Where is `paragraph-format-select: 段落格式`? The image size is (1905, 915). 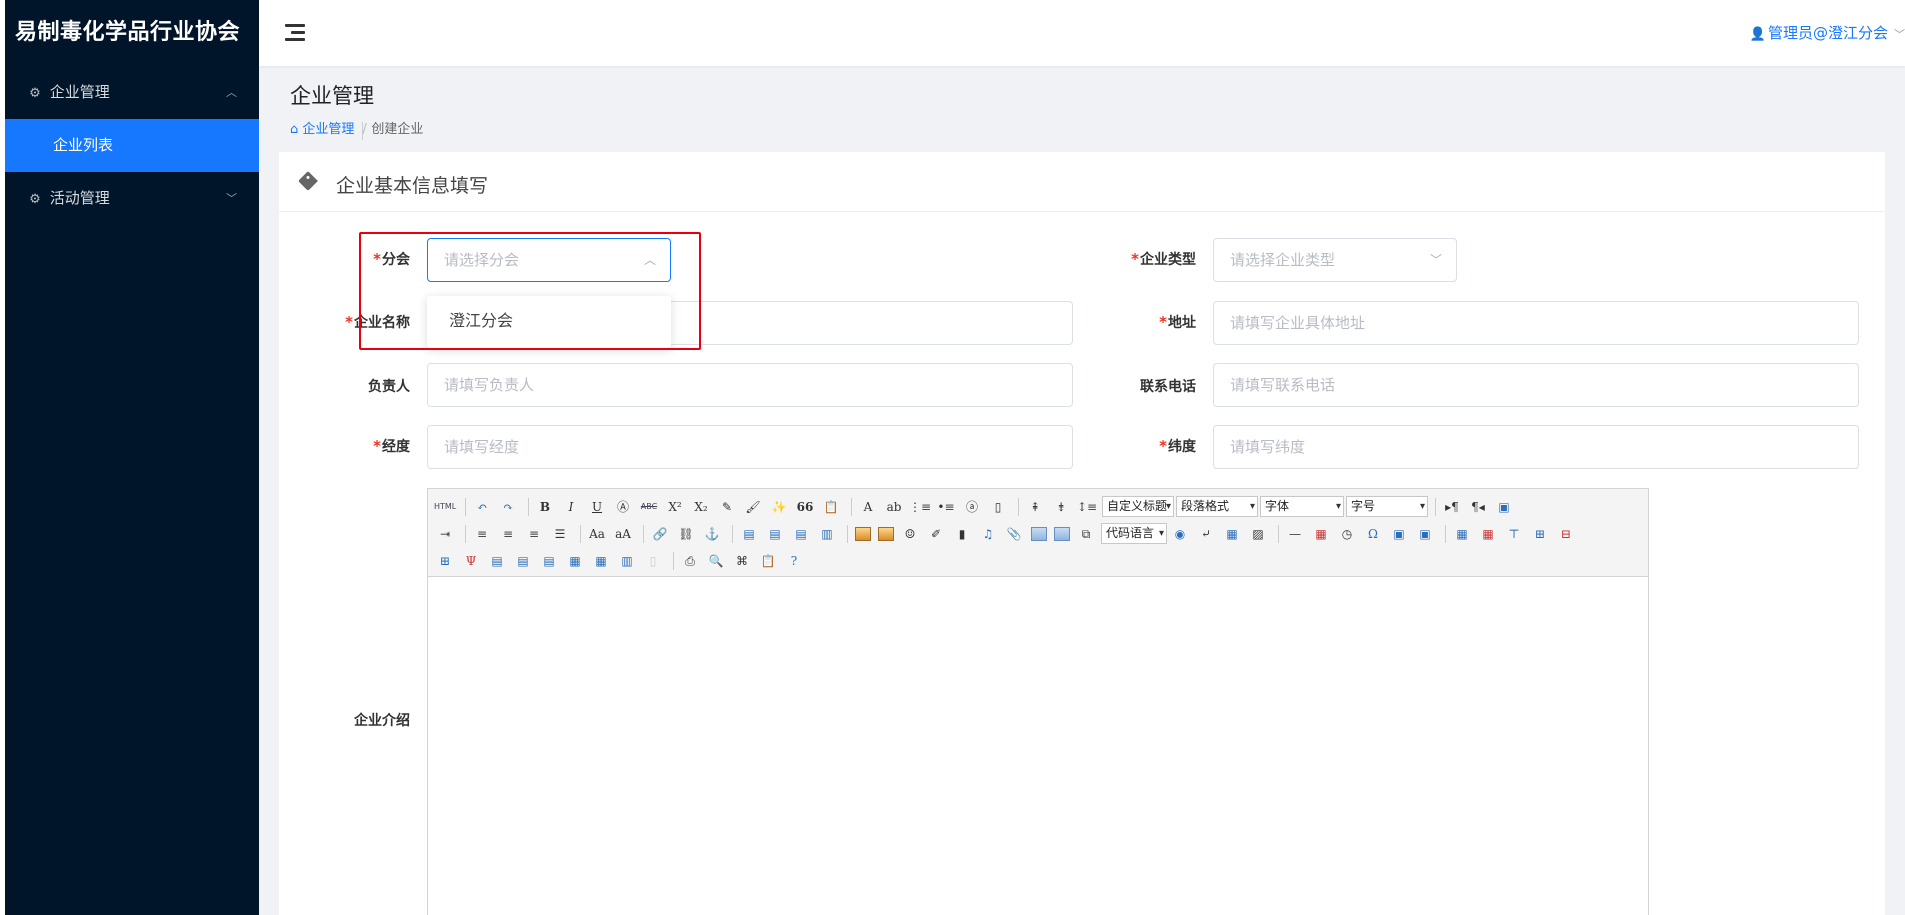
paragraph-format-select: 段落格式 is located at coordinates (1217, 506).